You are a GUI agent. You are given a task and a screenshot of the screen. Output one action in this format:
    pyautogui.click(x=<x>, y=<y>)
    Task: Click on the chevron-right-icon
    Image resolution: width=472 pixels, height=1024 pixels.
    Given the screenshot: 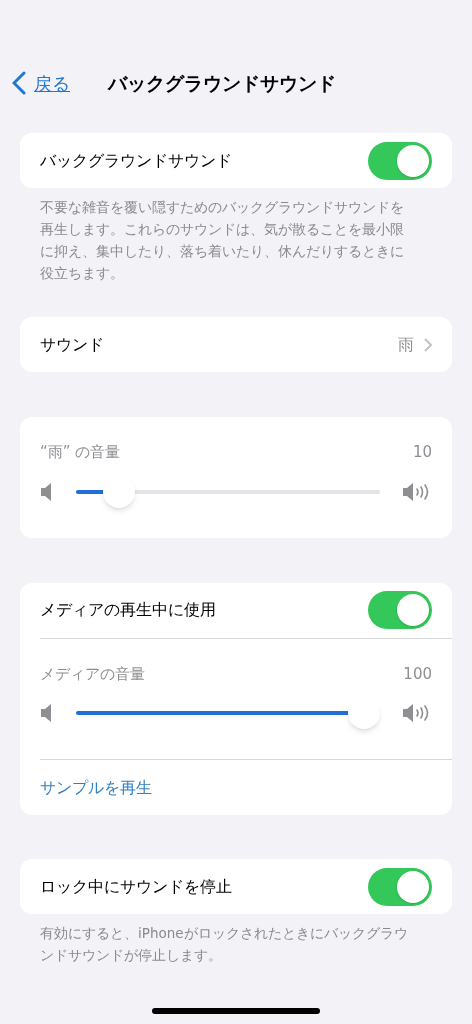 What is the action you would take?
    pyautogui.click(x=428, y=344)
    